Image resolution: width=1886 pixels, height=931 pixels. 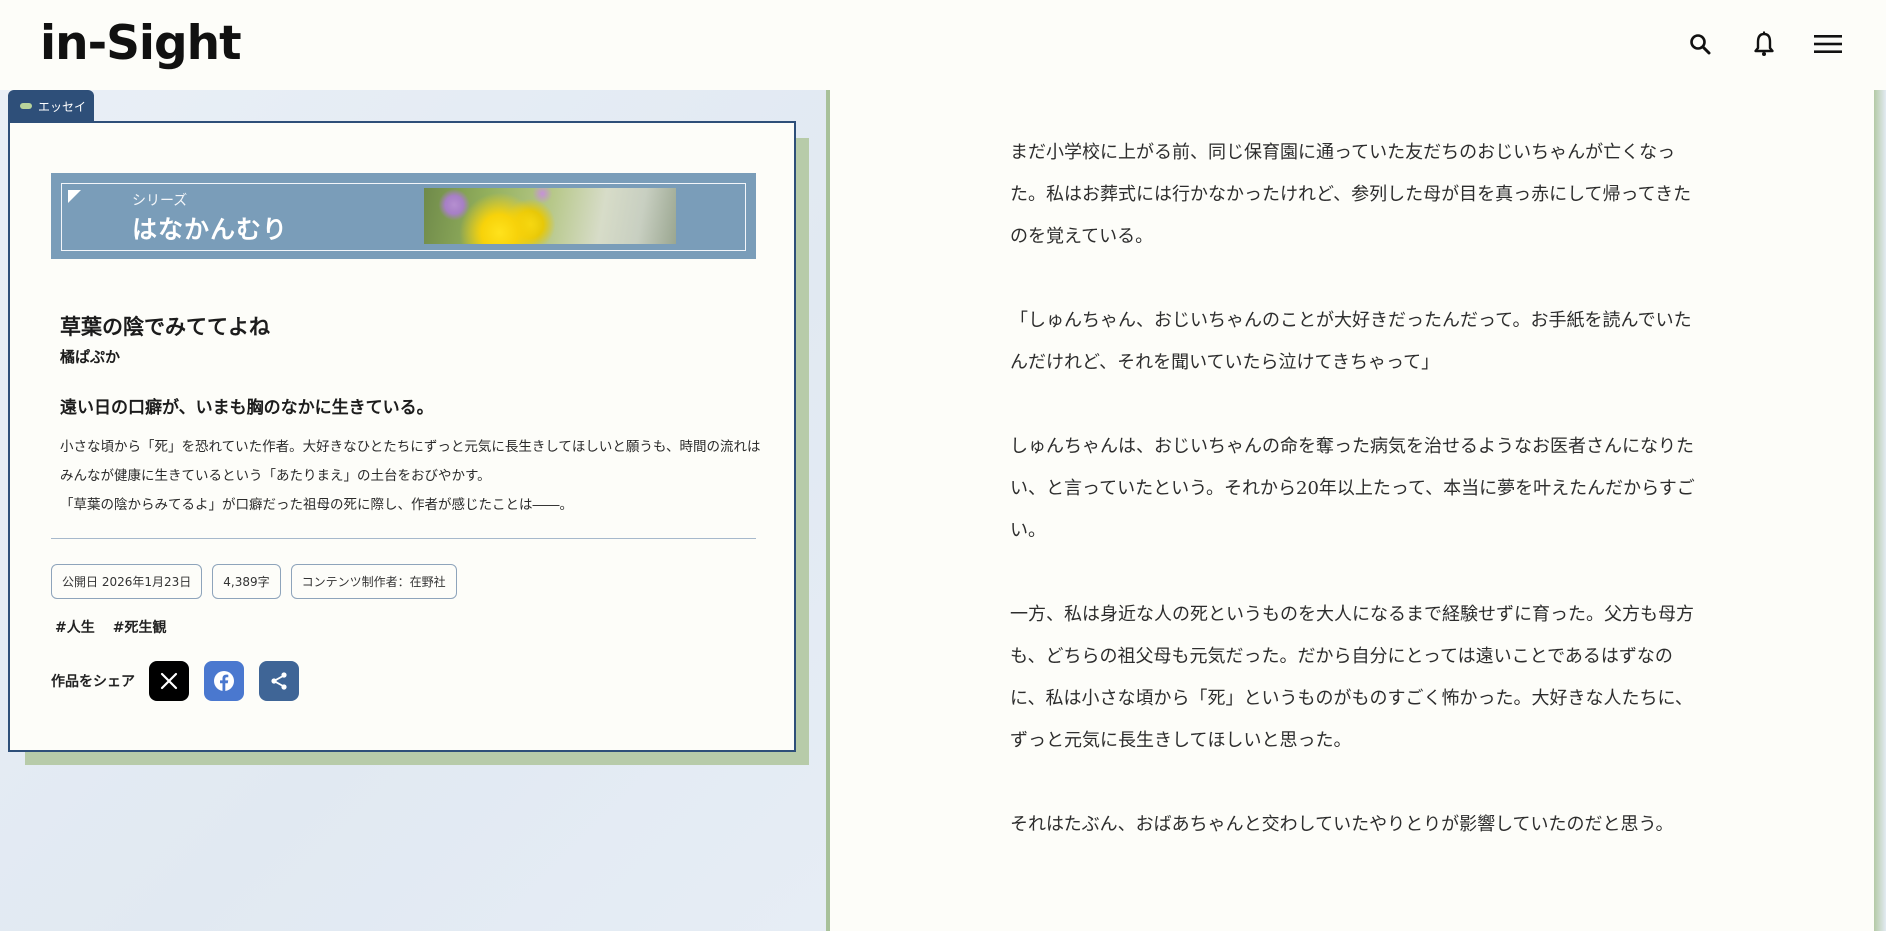 What do you see at coordinates (26, 106) in the screenshot?
I see `tag-dot-icon` at bounding box center [26, 106].